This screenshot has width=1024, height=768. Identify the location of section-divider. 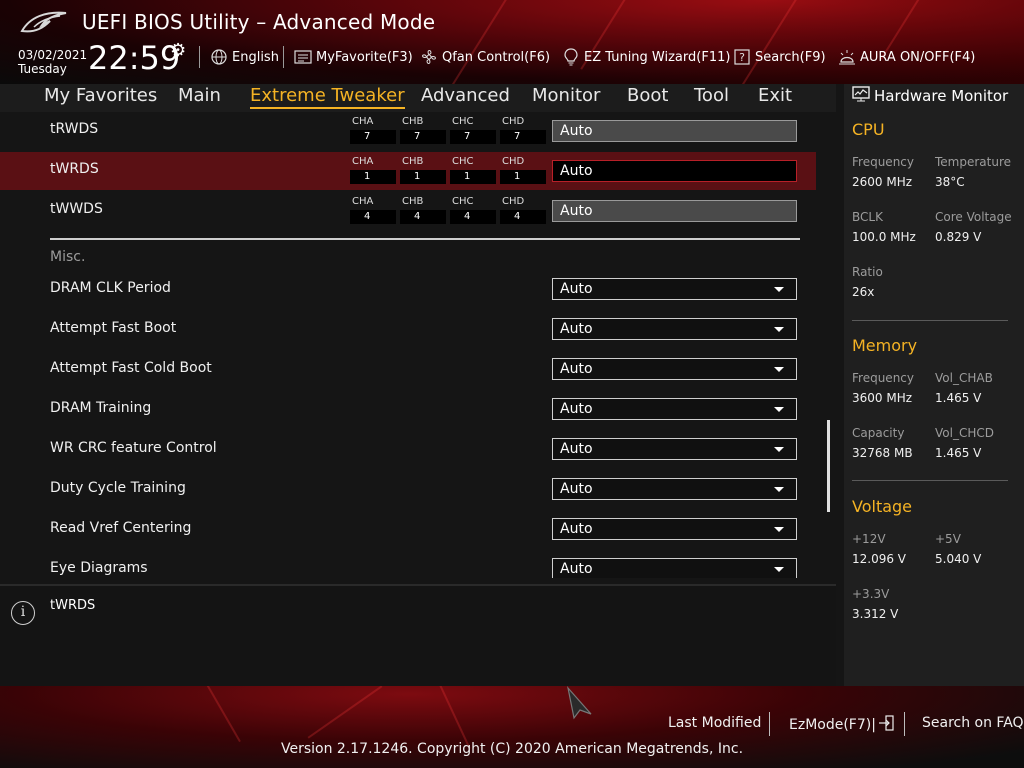
(930, 320).